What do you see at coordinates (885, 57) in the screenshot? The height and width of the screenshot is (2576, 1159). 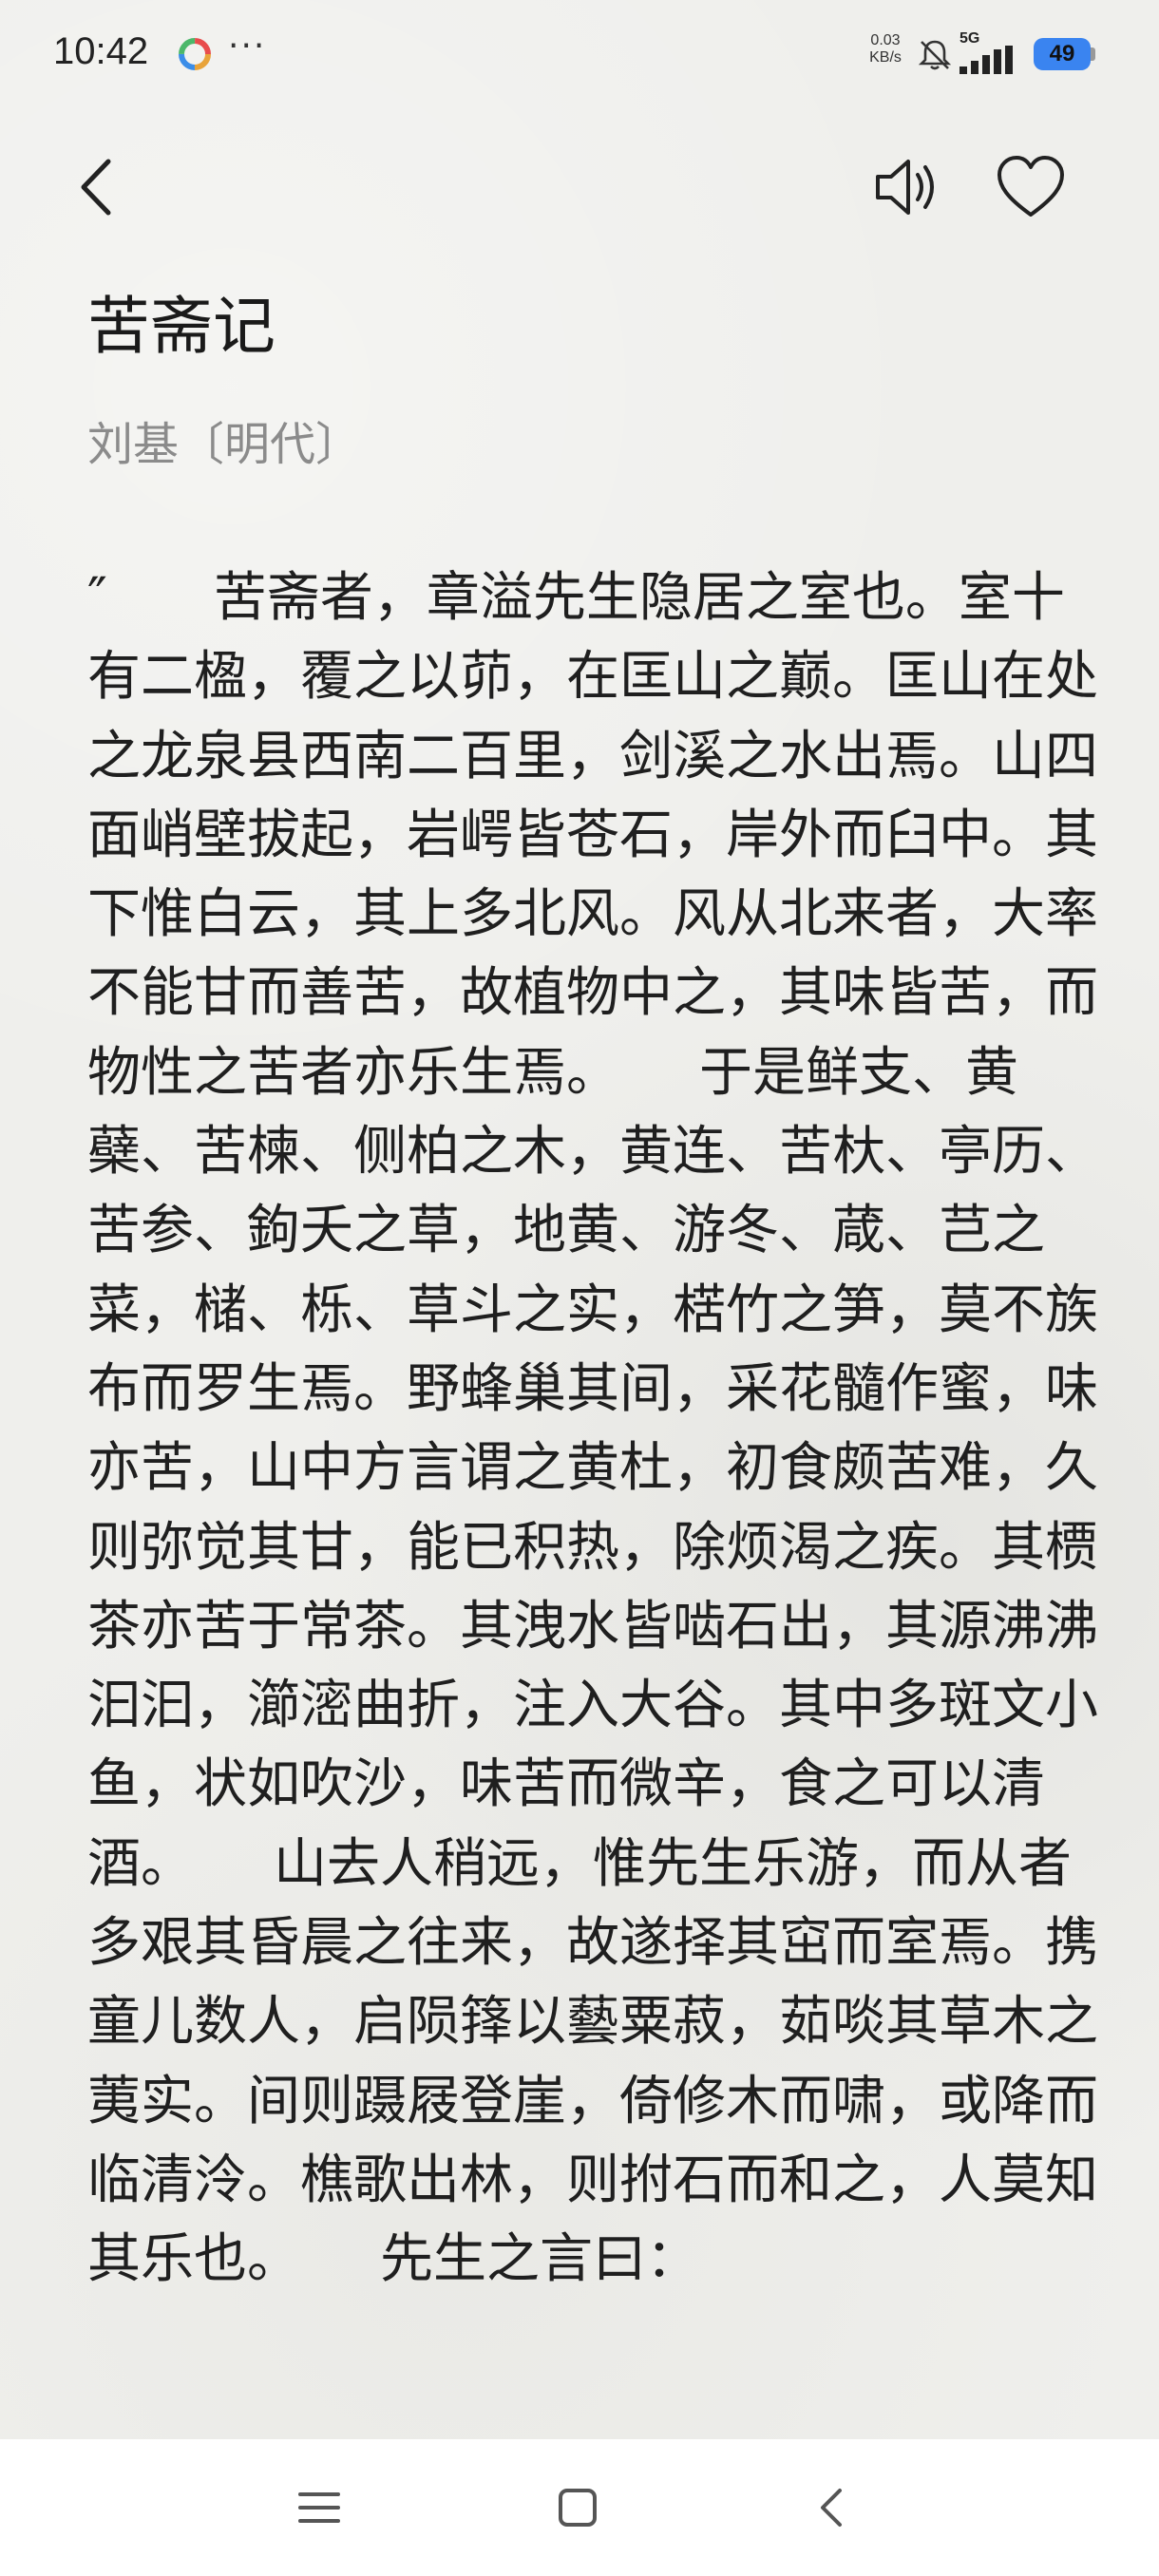 I see `network-speed-unit: KB/s` at bounding box center [885, 57].